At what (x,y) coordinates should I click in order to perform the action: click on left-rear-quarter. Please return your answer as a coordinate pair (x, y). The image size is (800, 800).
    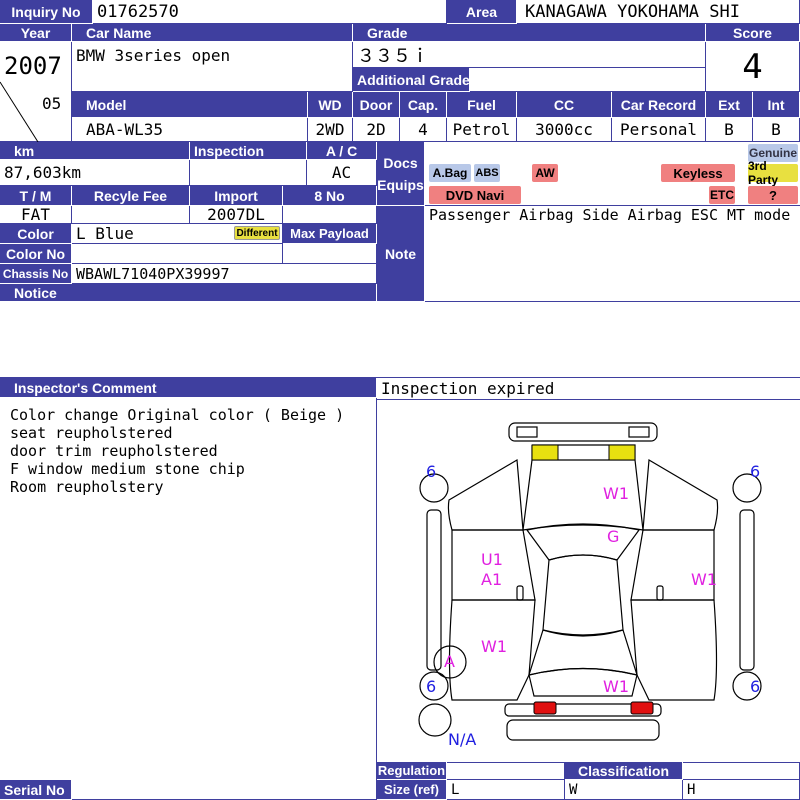
    Looking at the image, I should click on (492, 650).